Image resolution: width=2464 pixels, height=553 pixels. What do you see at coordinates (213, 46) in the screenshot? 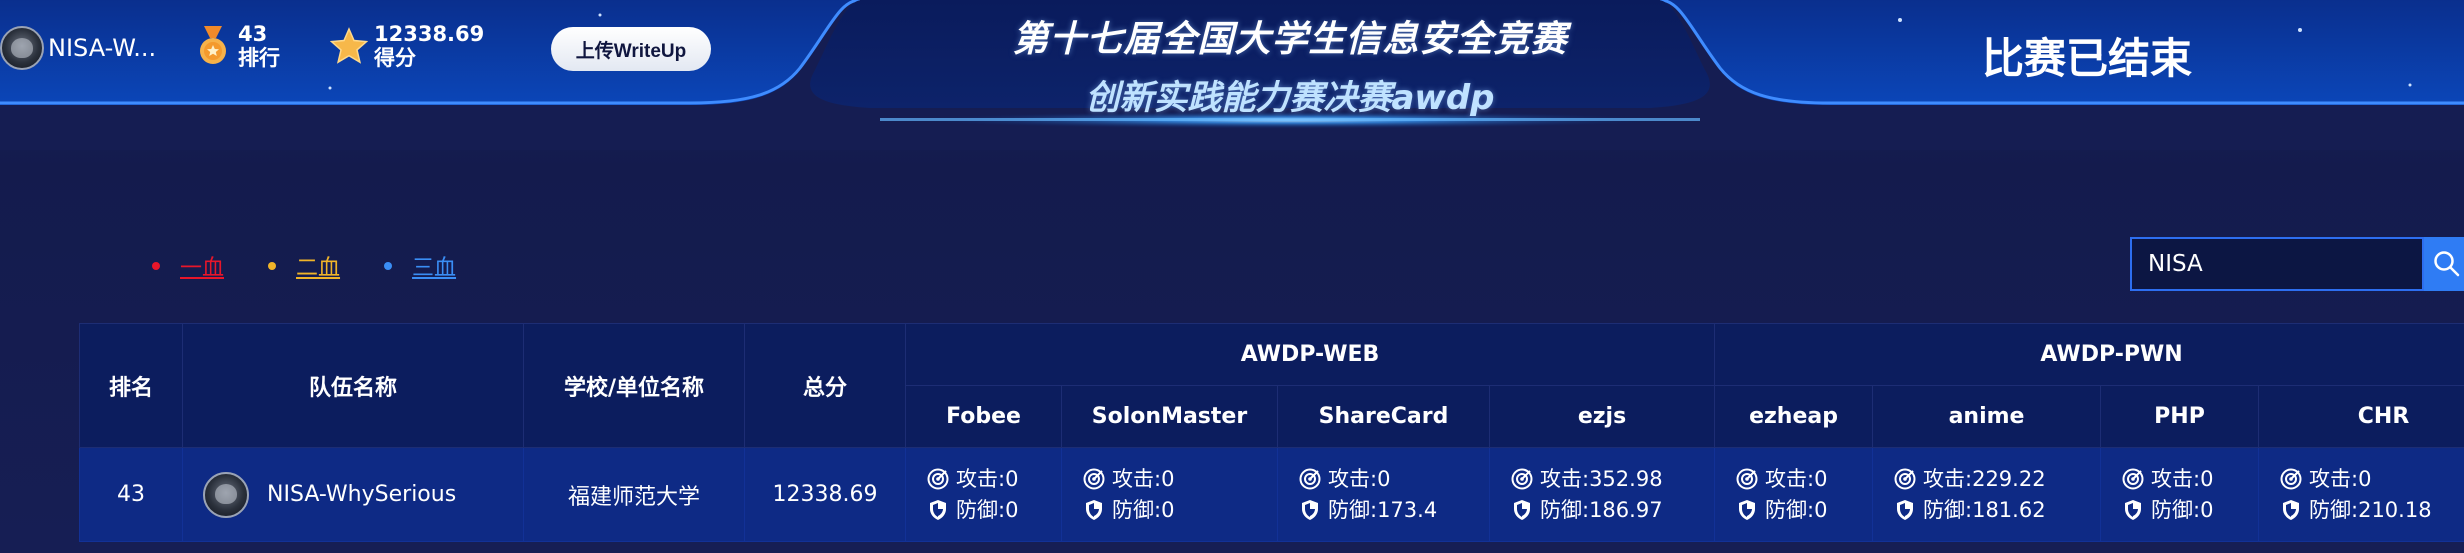
I see `medal-icon` at bounding box center [213, 46].